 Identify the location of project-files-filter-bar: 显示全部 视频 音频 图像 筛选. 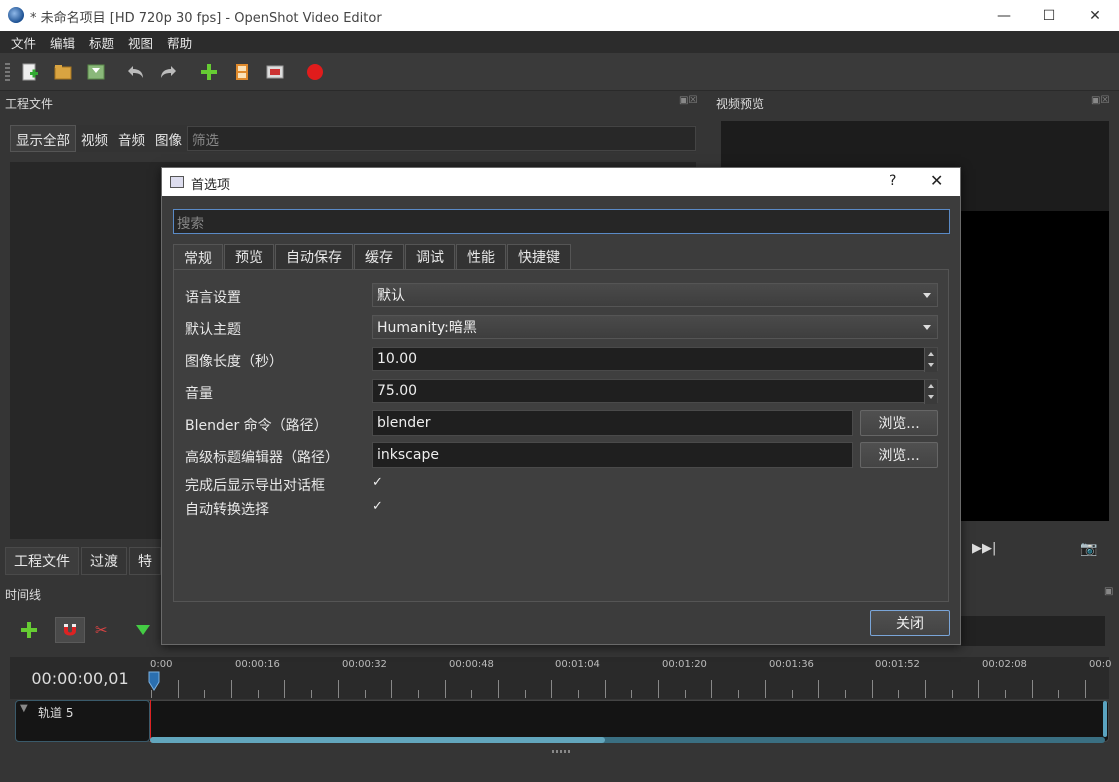
(353, 138).